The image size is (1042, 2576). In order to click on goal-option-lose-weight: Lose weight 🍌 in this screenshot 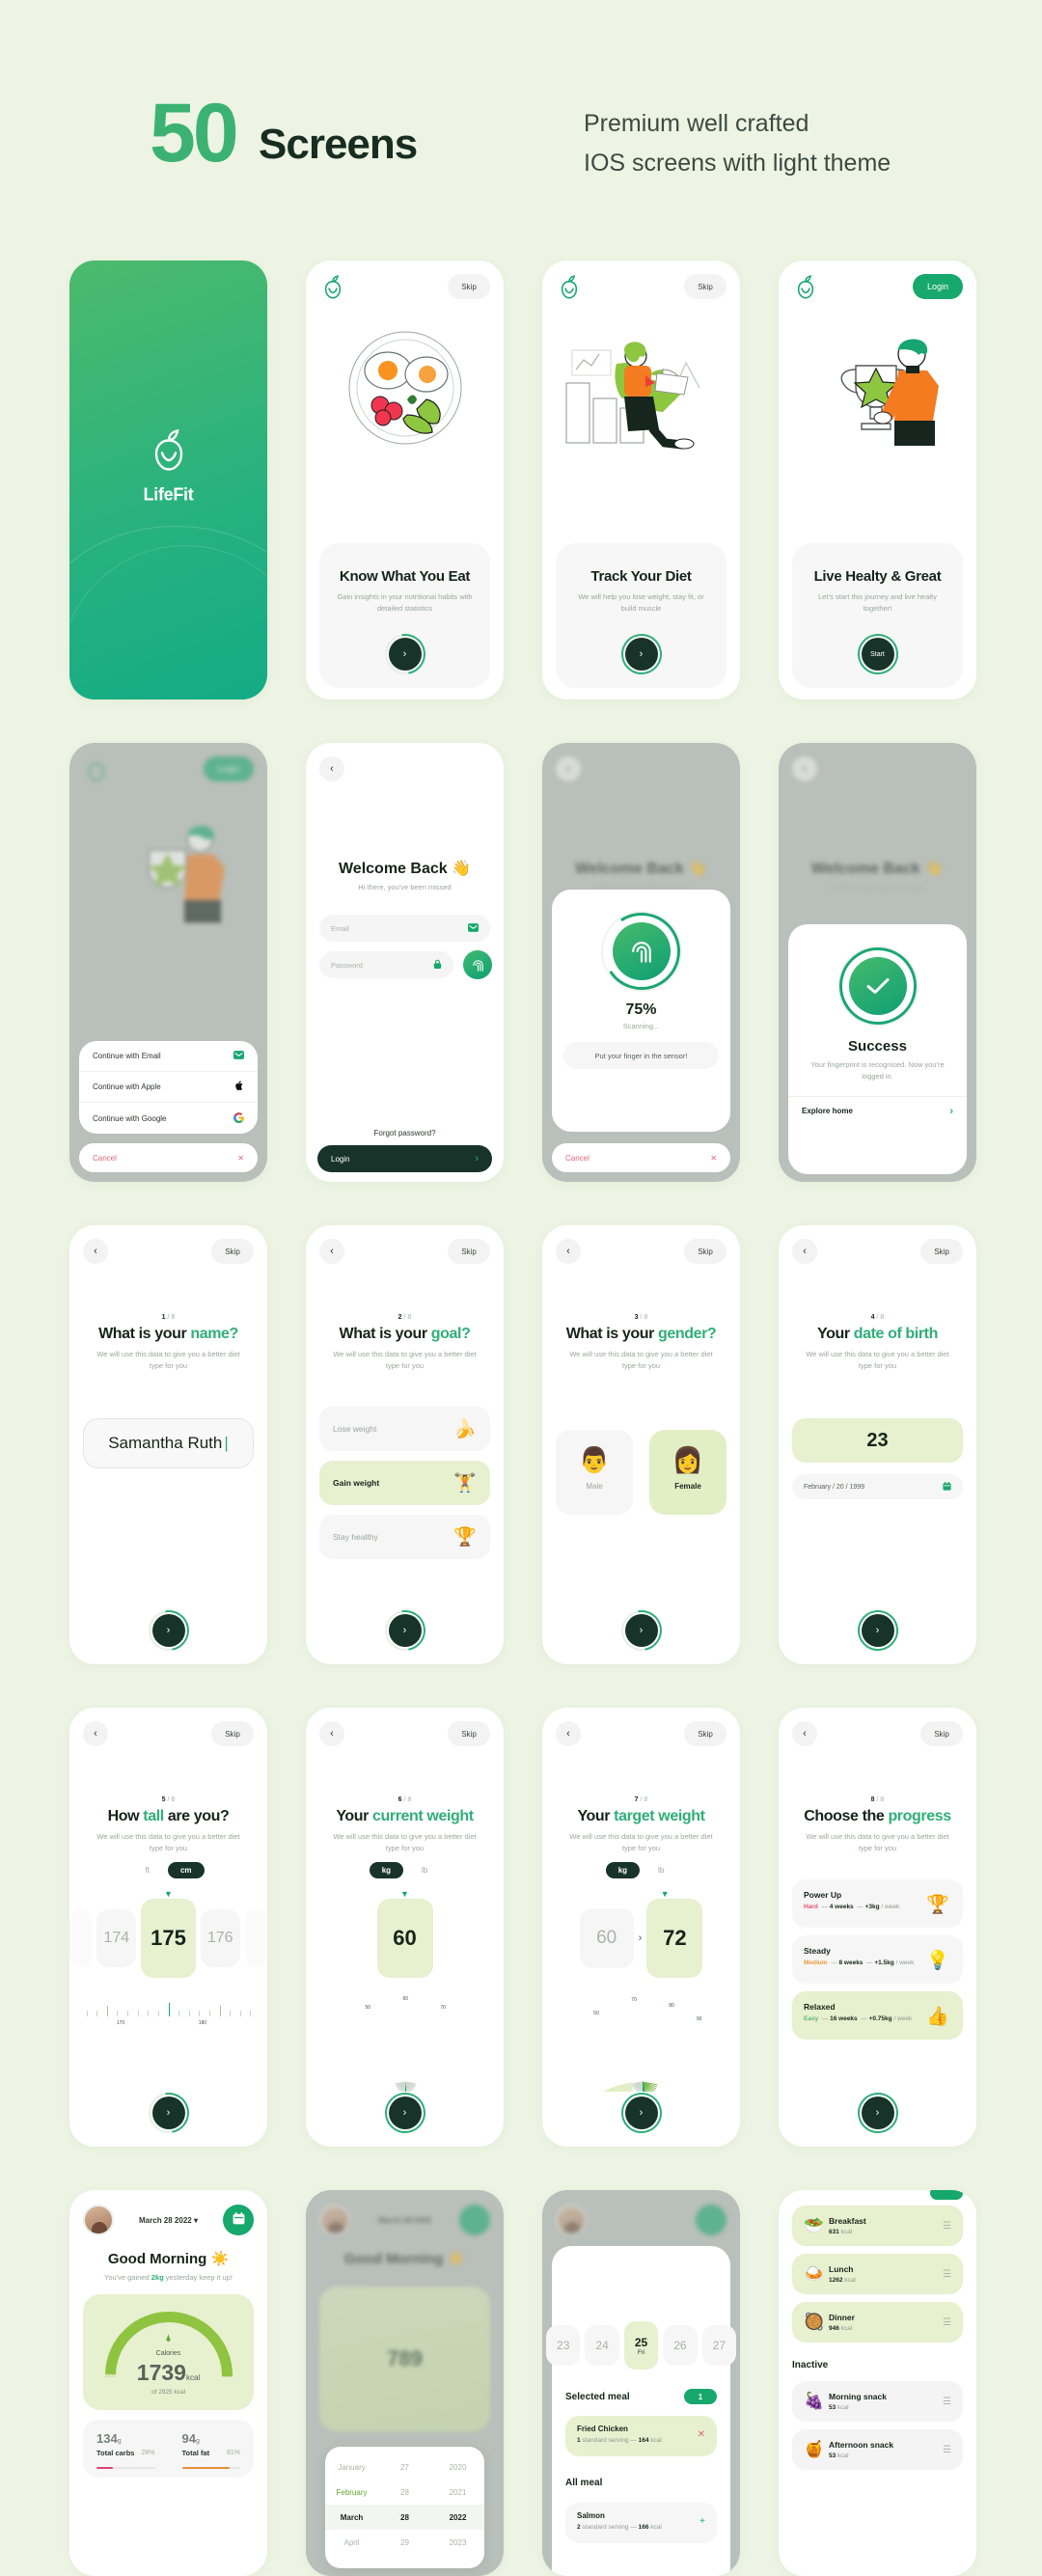, I will do `click(404, 1429)`.